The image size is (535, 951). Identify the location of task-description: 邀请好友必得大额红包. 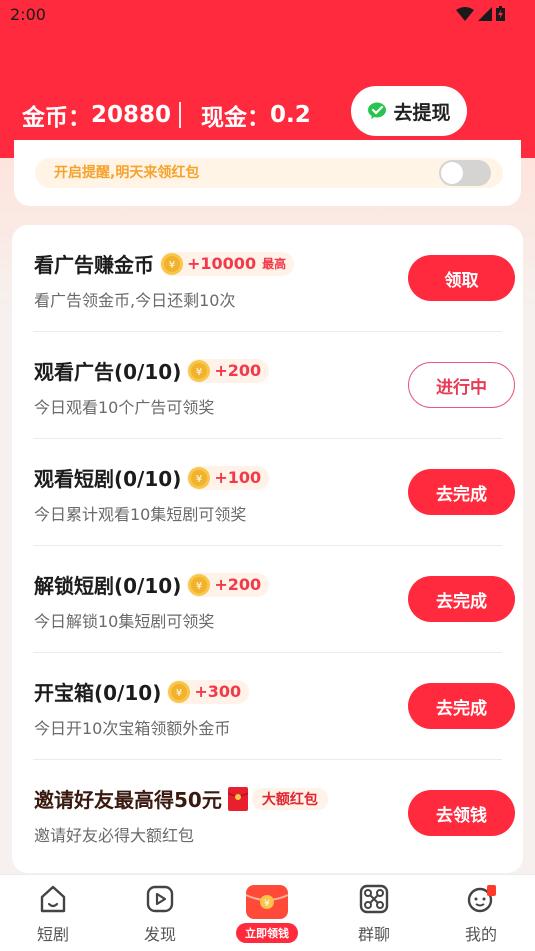
(114, 835).